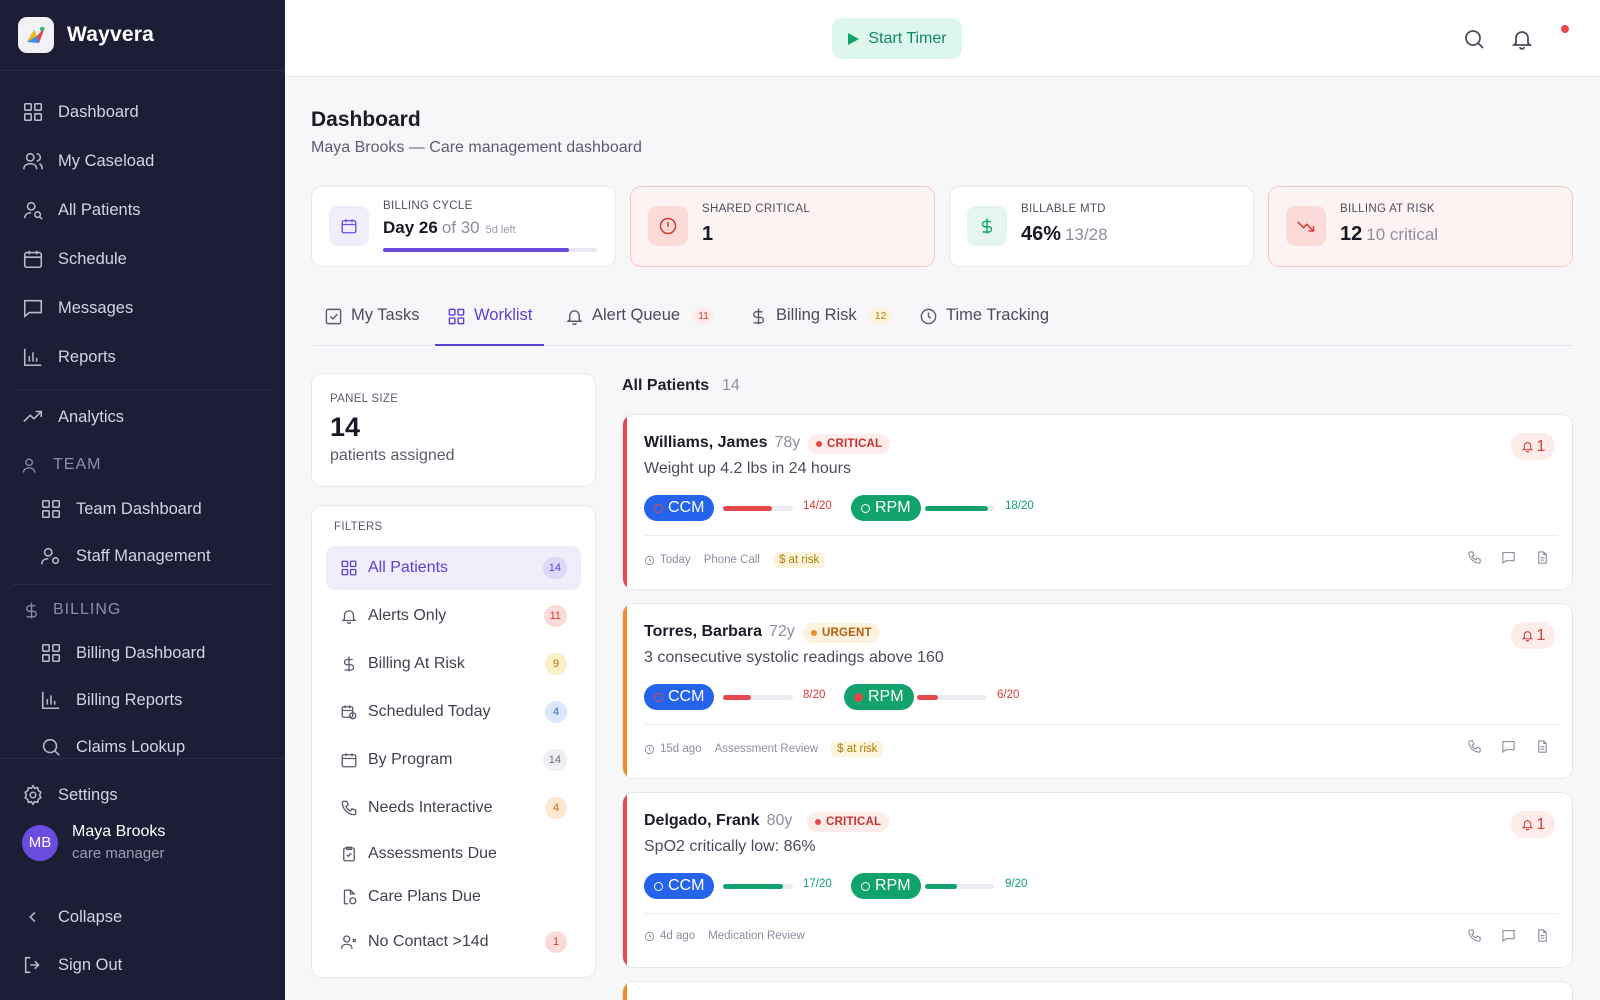 This screenshot has height=1000, width=1600. What do you see at coordinates (556, 664) in the screenshot?
I see `filter-count: 9` at bounding box center [556, 664].